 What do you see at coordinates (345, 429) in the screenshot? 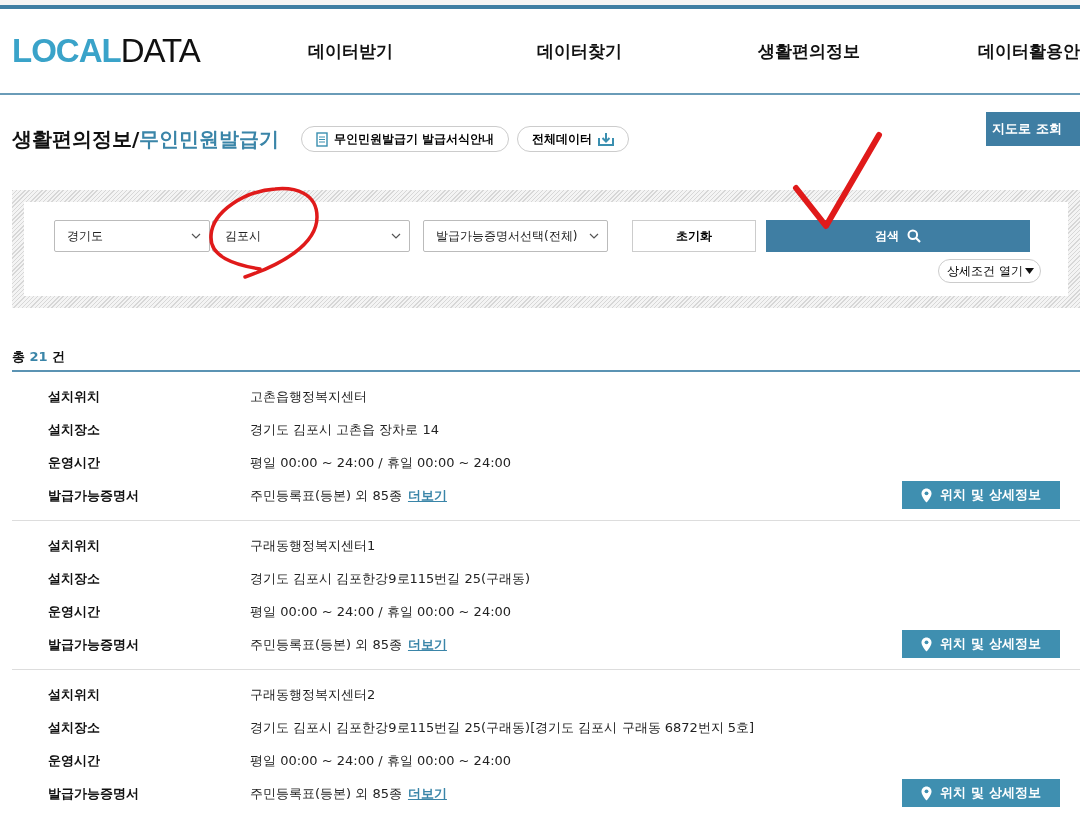
I see `field-value: 경기도 김포시 고촌읍 장차로 14` at bounding box center [345, 429].